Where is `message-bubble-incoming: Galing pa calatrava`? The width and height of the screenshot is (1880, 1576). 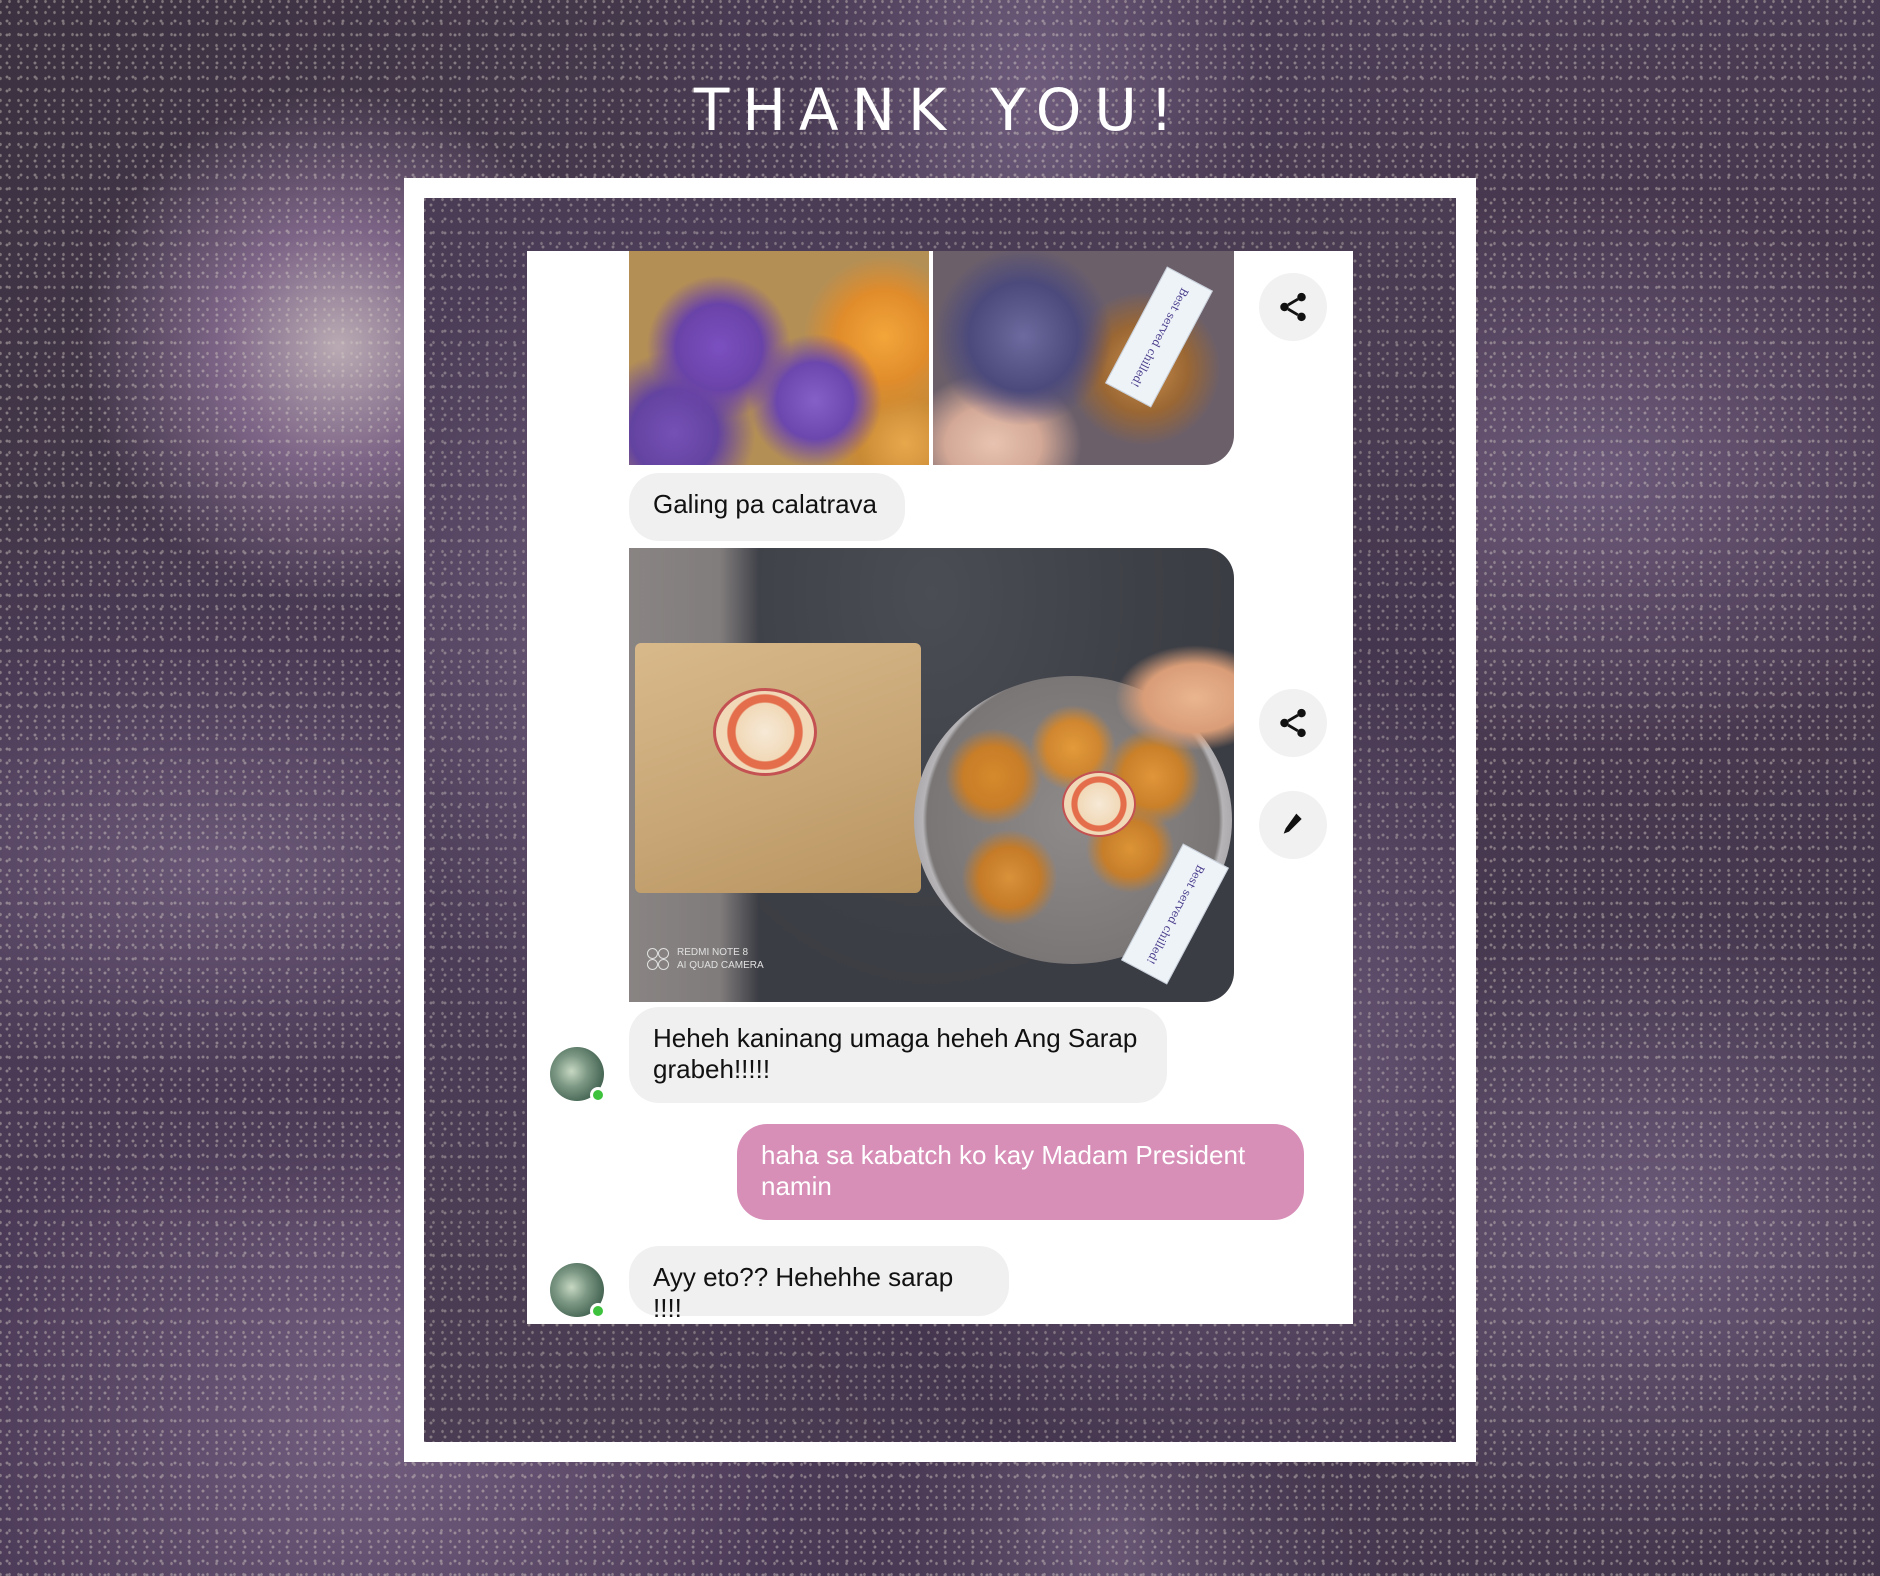
message-bubble-incoming: Galing pa calatrava is located at coordinates (767, 507).